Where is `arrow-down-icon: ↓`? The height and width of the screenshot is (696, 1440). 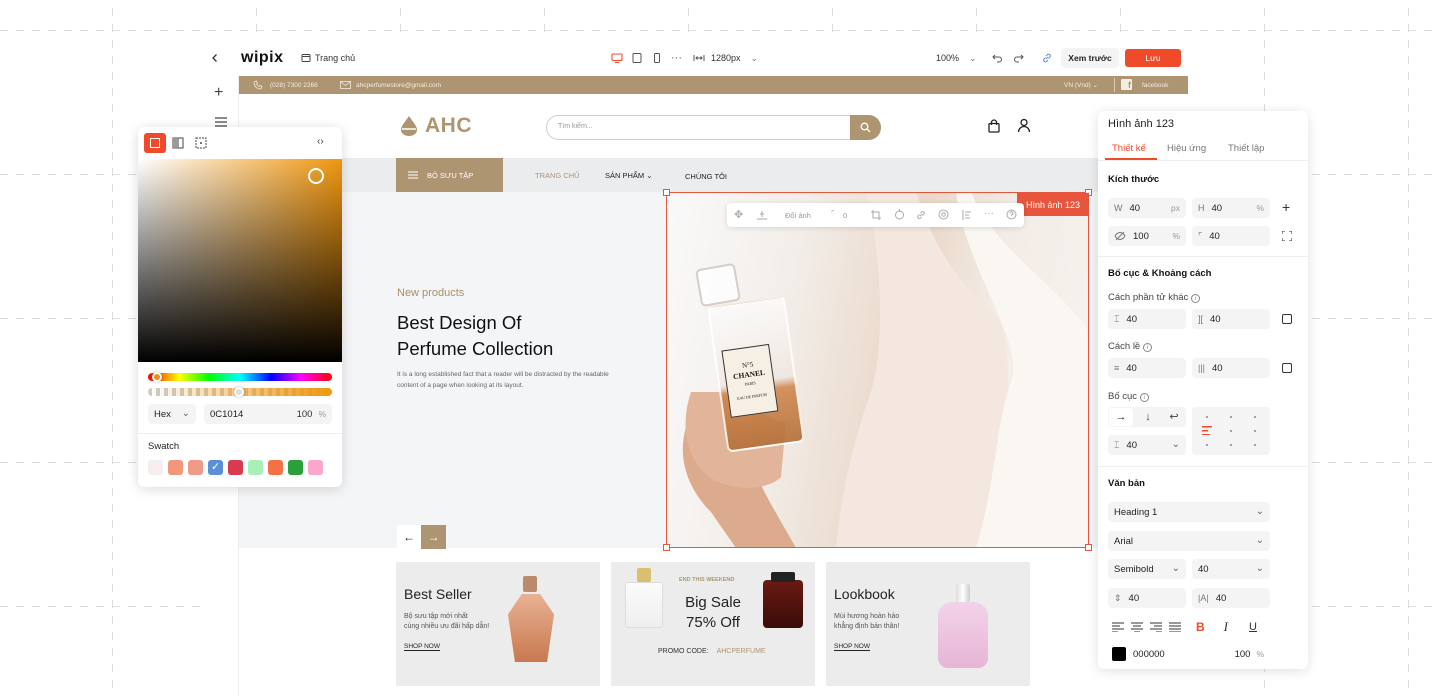
arrow-down-icon: ↓ is located at coordinates (1148, 417).